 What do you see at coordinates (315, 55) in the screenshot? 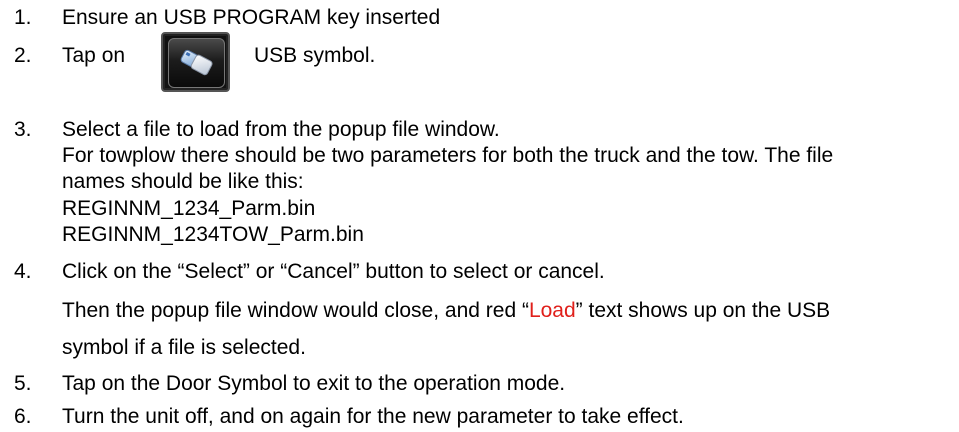
I see `step-text-suffix: USB symbol.` at bounding box center [315, 55].